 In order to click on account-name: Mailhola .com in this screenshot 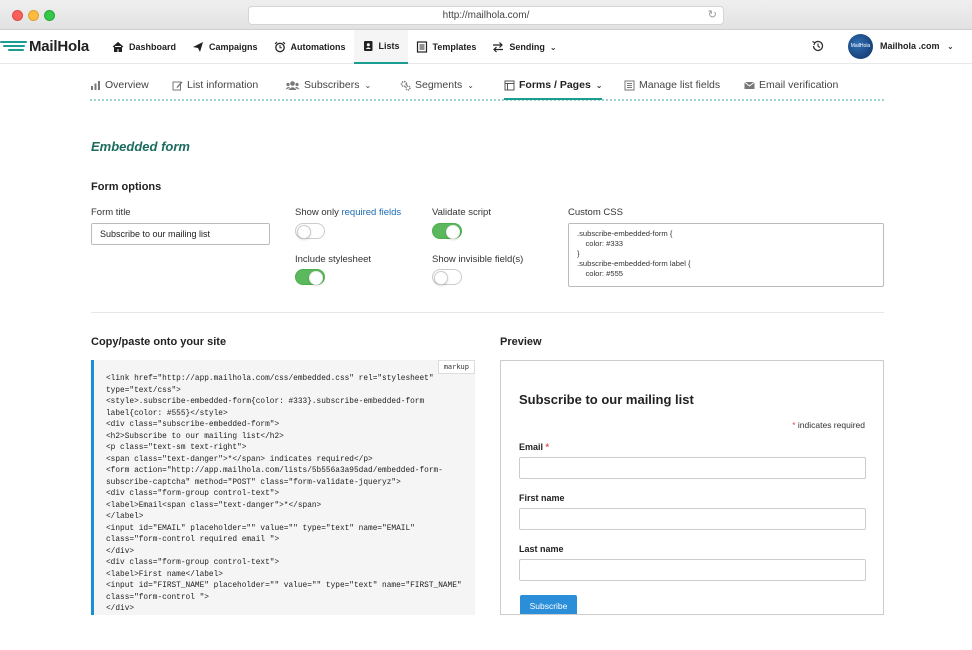, I will do `click(910, 46)`.